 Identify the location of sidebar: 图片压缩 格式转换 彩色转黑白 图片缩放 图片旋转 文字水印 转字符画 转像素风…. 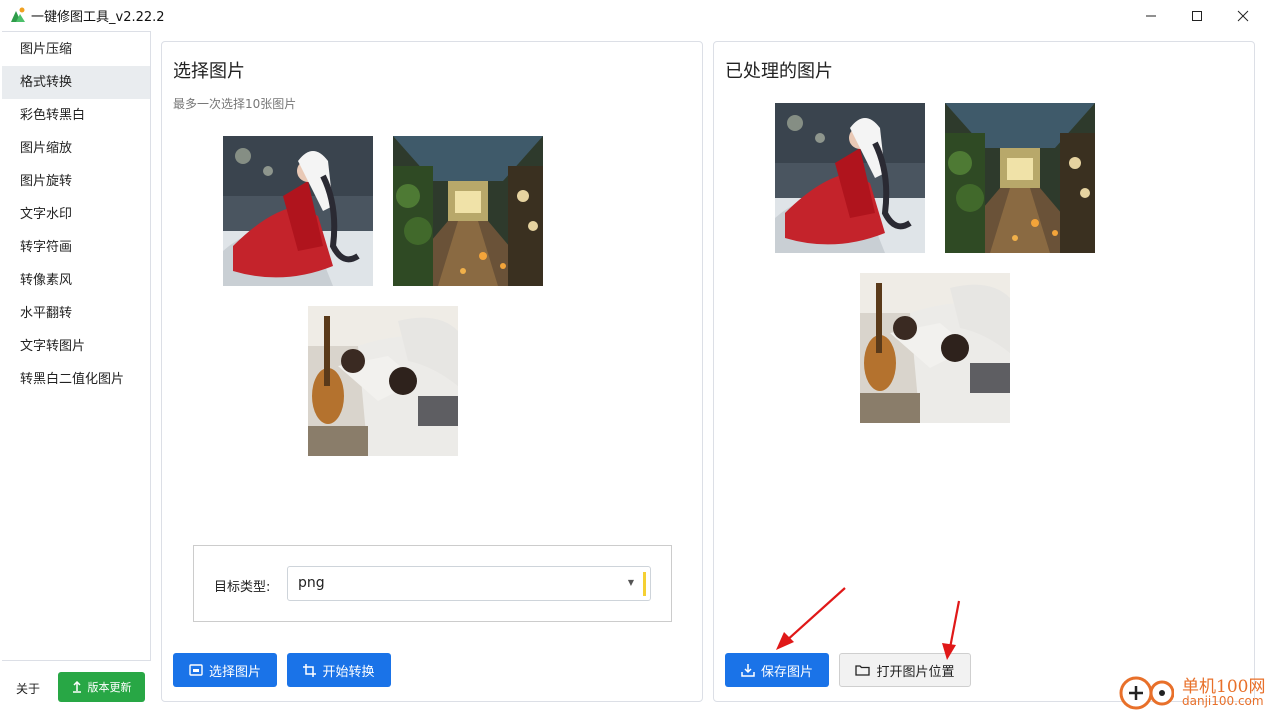
(76, 346).